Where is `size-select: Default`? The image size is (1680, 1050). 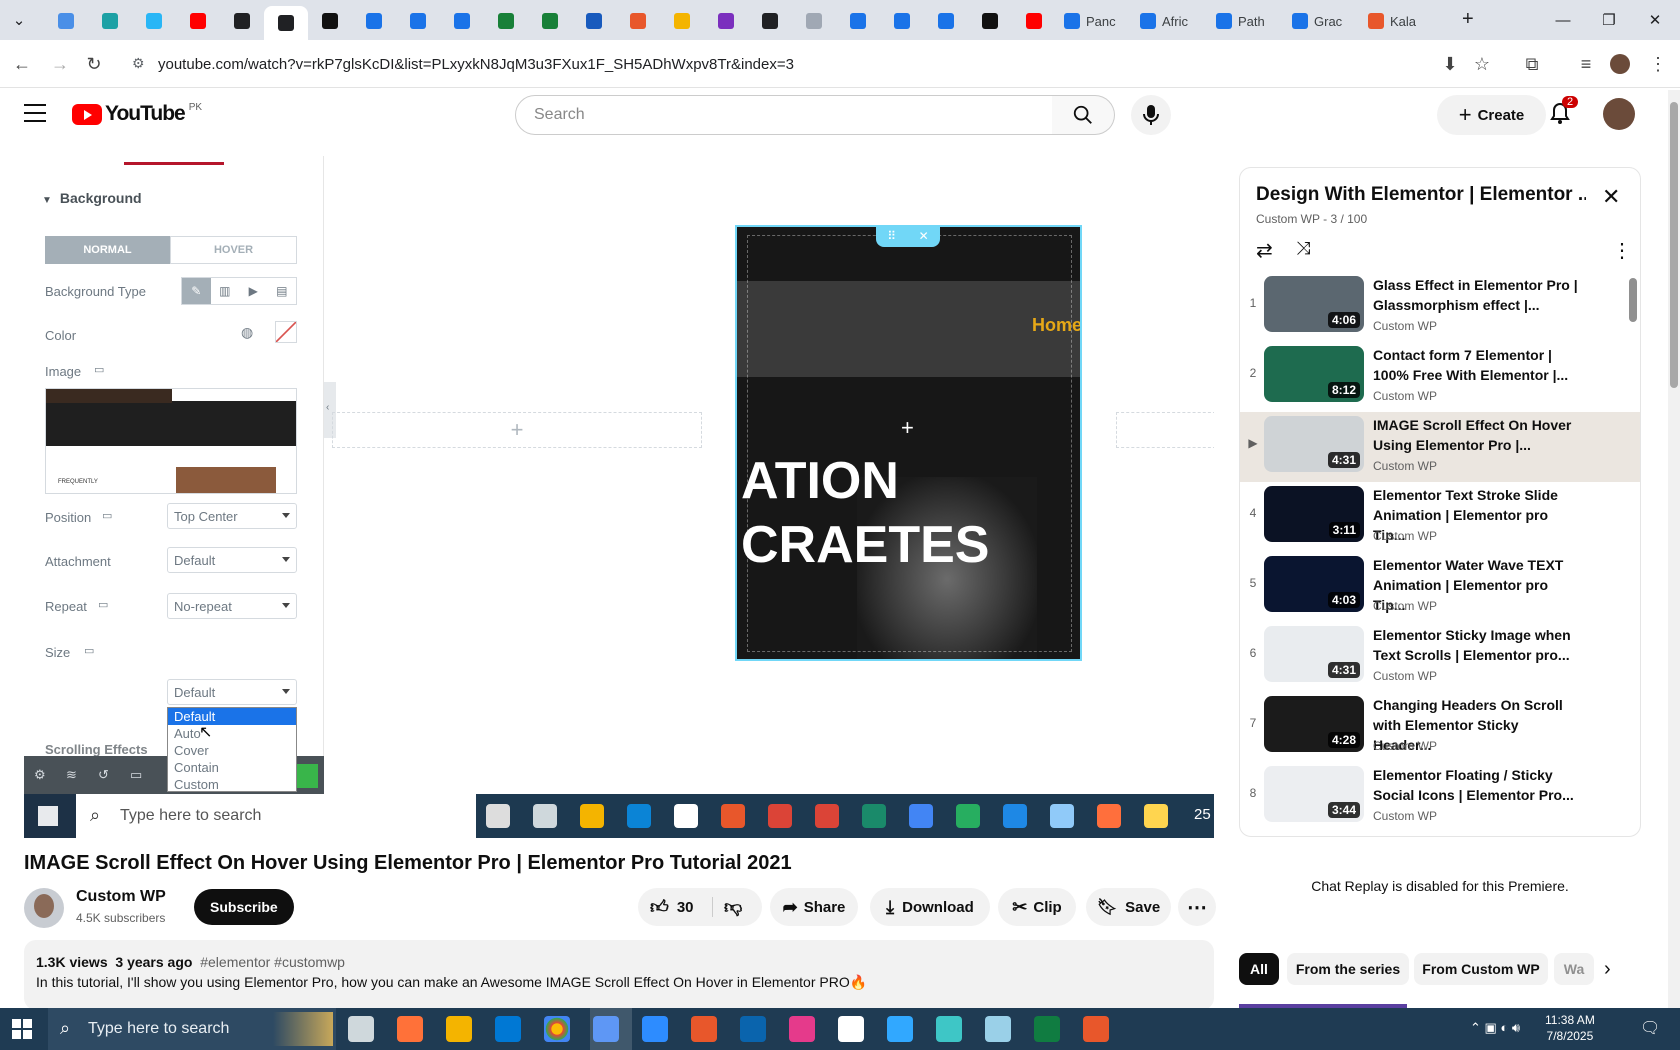
size-select: Default is located at coordinates (232, 692).